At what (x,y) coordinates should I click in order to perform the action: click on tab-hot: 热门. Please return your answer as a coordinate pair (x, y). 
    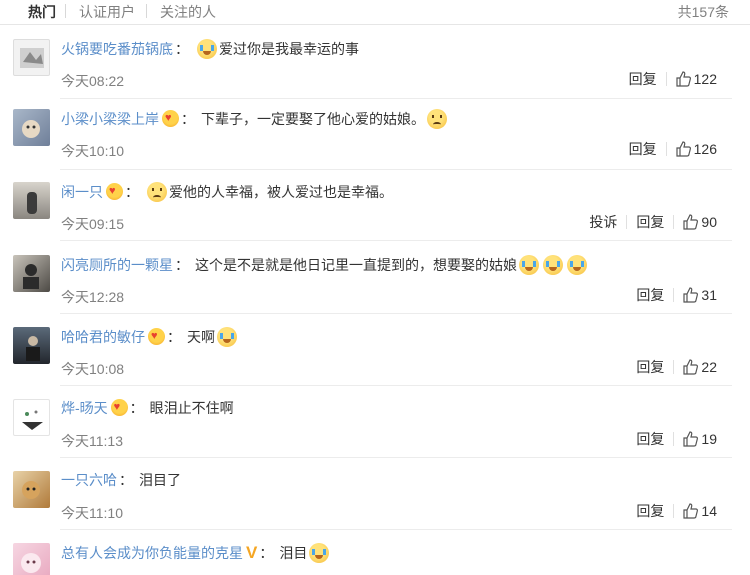
    Looking at the image, I should click on (42, 12).